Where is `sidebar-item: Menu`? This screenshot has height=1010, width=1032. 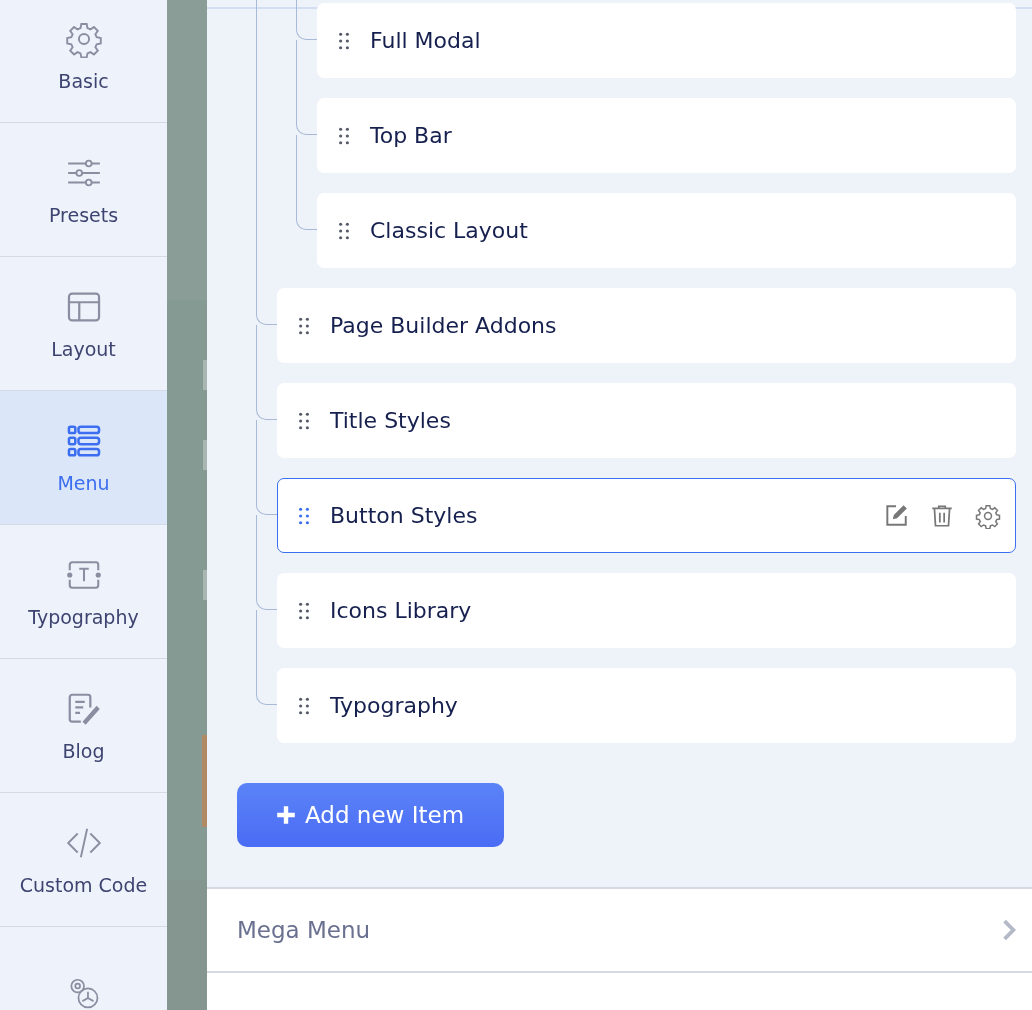
sidebar-item: Menu is located at coordinates (83, 458).